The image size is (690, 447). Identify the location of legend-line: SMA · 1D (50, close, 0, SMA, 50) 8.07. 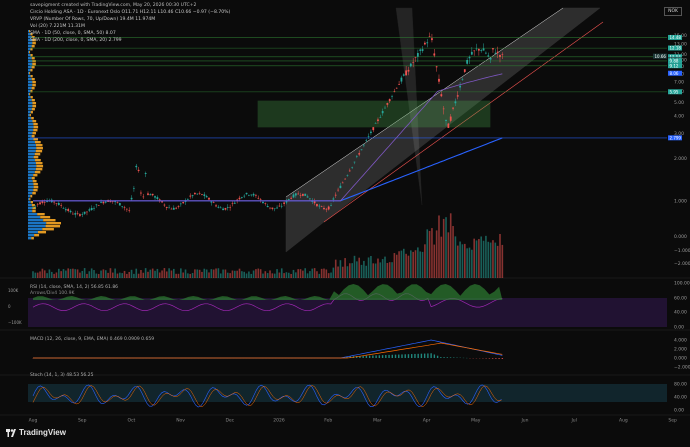
(73, 33).